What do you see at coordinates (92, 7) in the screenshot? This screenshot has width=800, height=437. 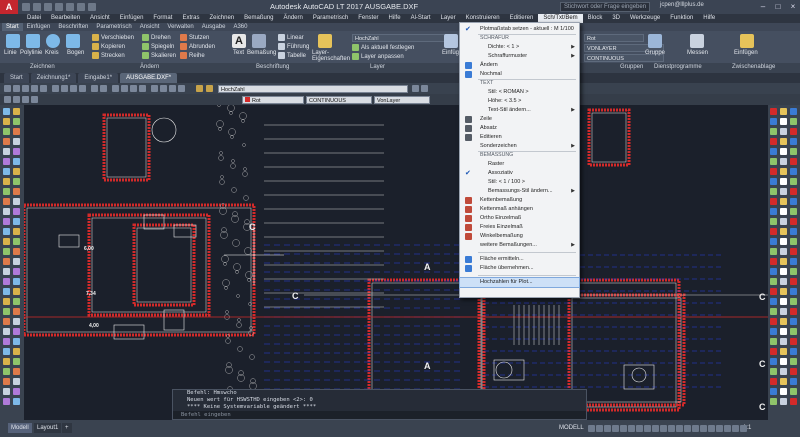 I see `redo-icon` at bounding box center [92, 7].